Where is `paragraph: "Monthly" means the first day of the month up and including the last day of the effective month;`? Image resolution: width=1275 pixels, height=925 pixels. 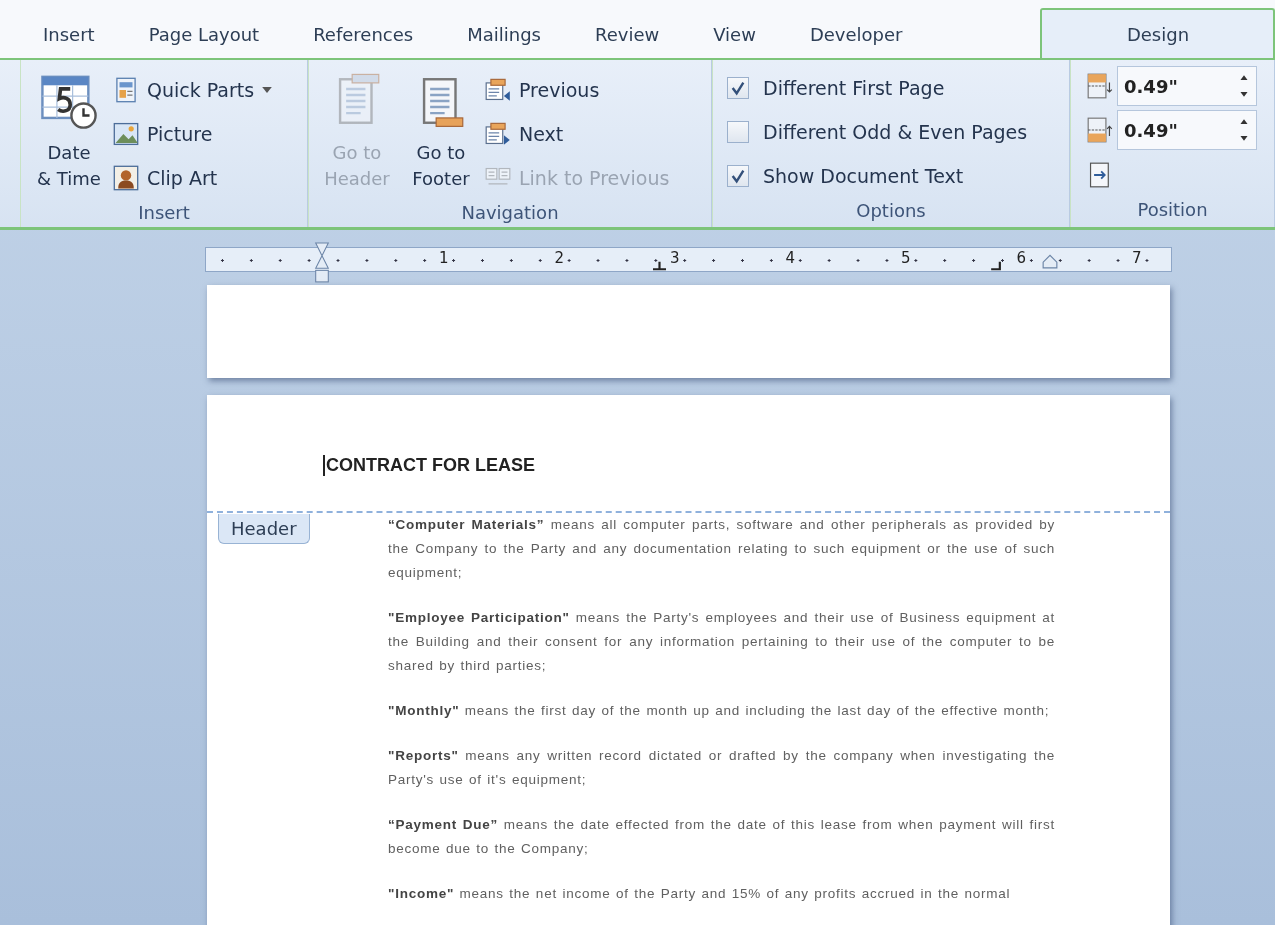 paragraph: "Monthly" means the first day of the month up and including the last day of the effective month; is located at coordinates (719, 711).